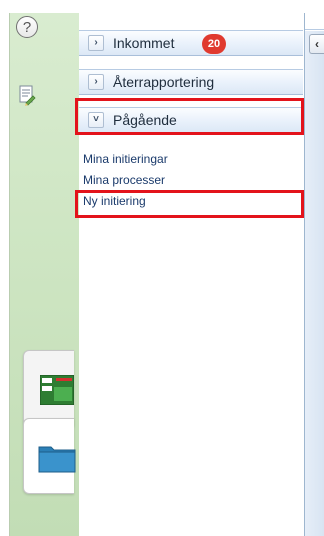 The height and width of the screenshot is (536, 324). I want to click on document-edit-icon, so click(27, 96).